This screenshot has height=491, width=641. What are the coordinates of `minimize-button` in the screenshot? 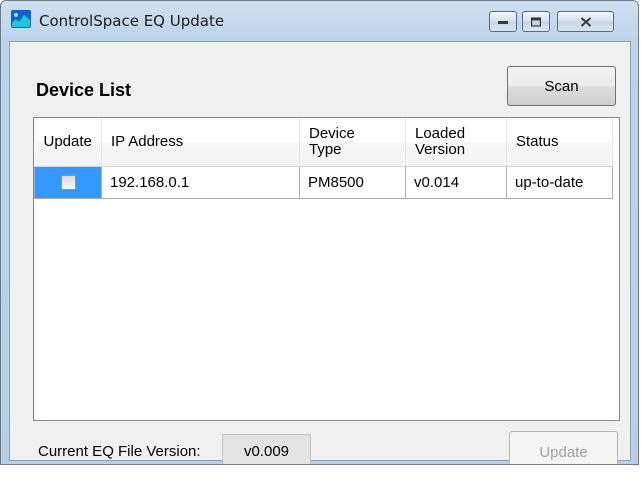 It's located at (503, 21).